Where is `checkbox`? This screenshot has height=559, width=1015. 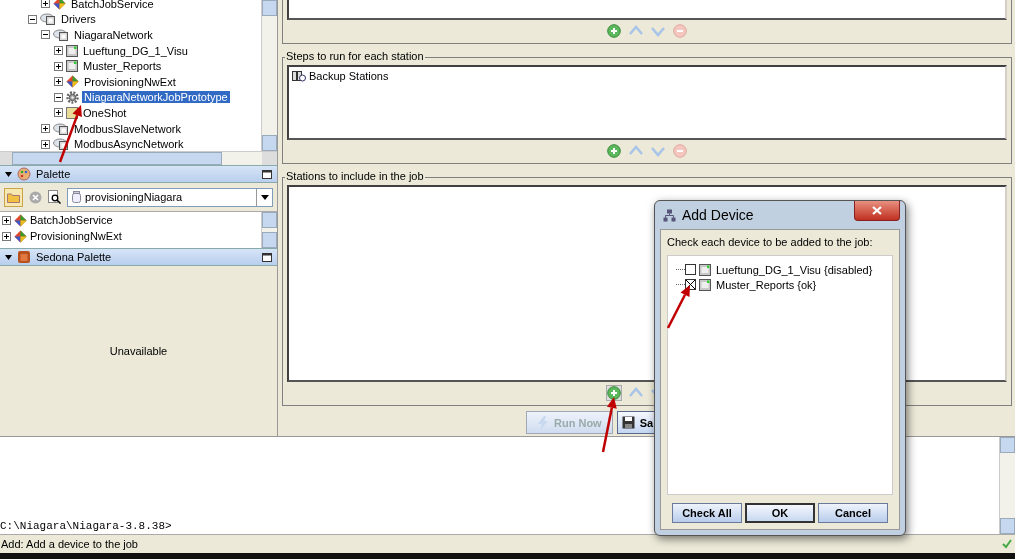 checkbox is located at coordinates (690, 269).